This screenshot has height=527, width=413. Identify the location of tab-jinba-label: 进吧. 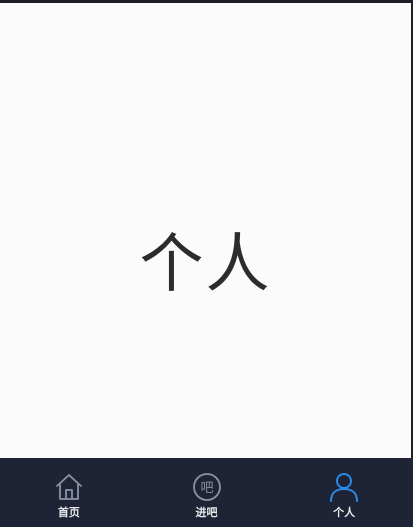
(206, 512).